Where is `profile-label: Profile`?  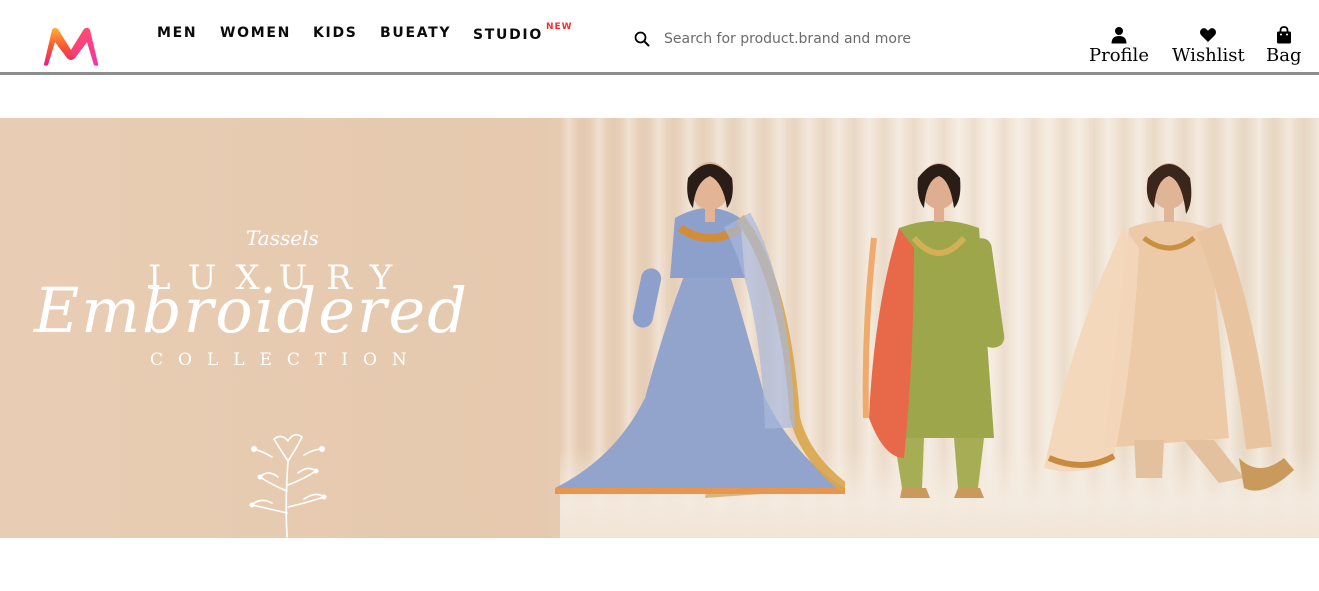
profile-label: Profile is located at coordinates (1119, 55).